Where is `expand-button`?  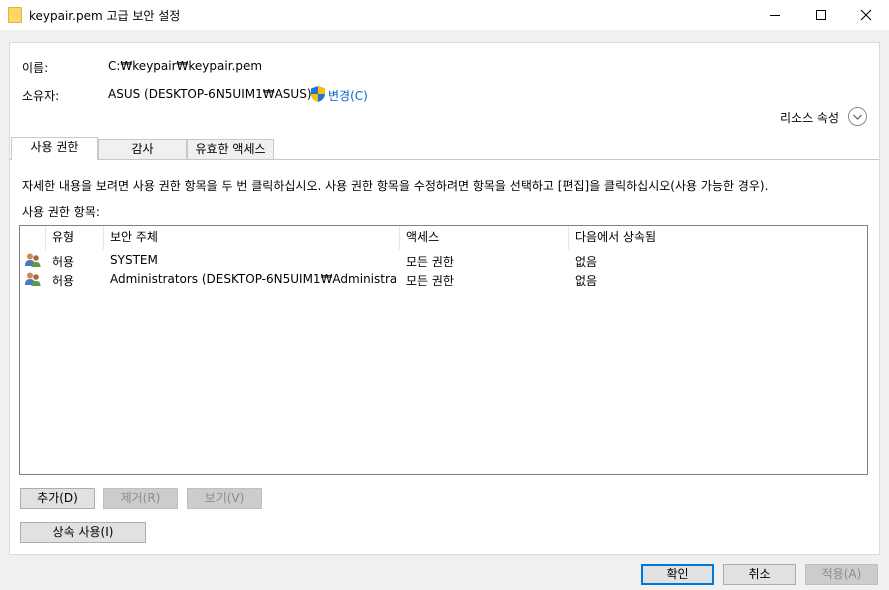
expand-button is located at coordinates (857, 116).